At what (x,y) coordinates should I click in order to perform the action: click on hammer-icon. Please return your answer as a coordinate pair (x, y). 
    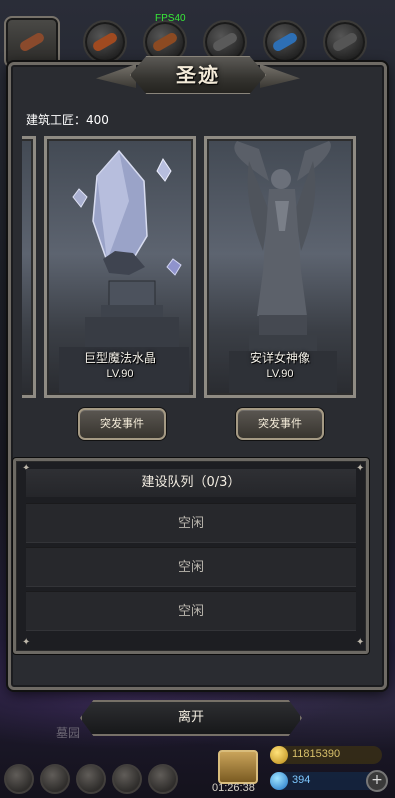
    Looking at the image, I should click on (32, 42).